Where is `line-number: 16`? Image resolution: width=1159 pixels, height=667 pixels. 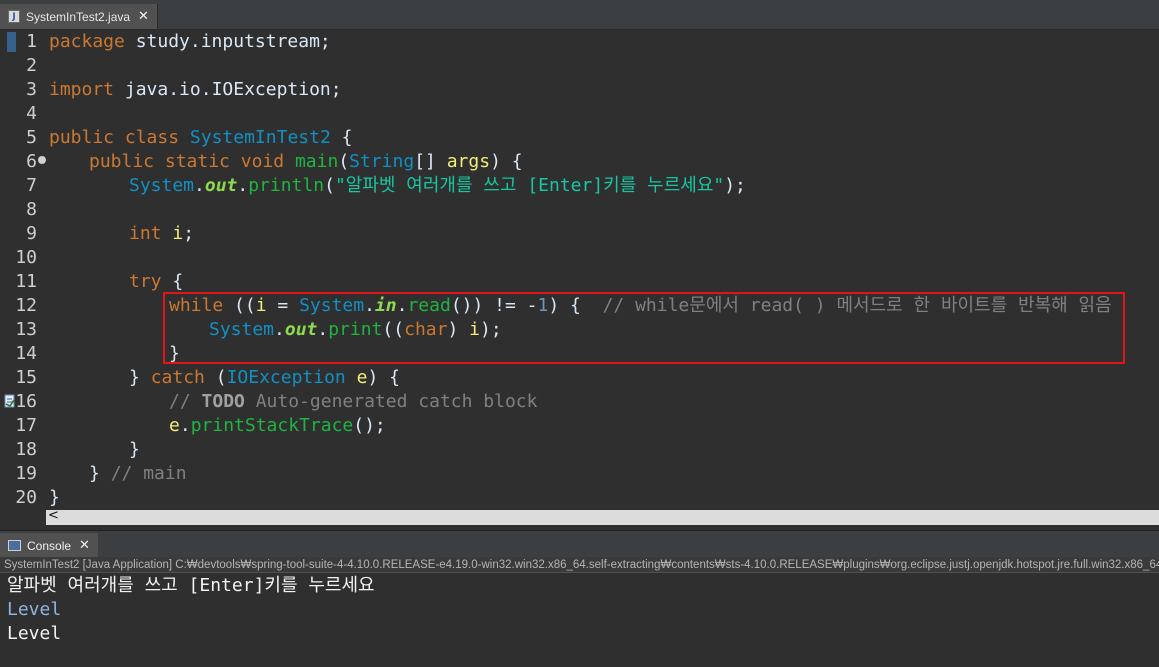 line-number: 16 is located at coordinates (26, 401).